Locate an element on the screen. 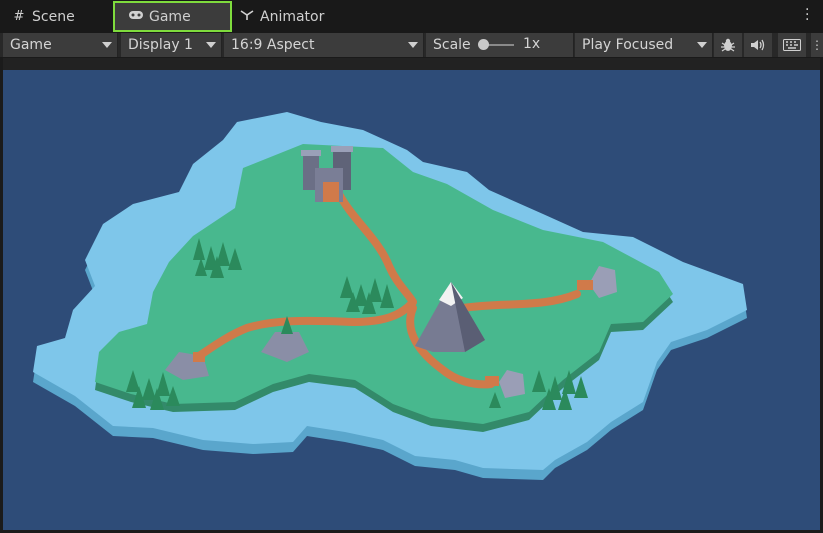 The image size is (823, 533). game-view-dropdown: Game is located at coordinates (60, 45).